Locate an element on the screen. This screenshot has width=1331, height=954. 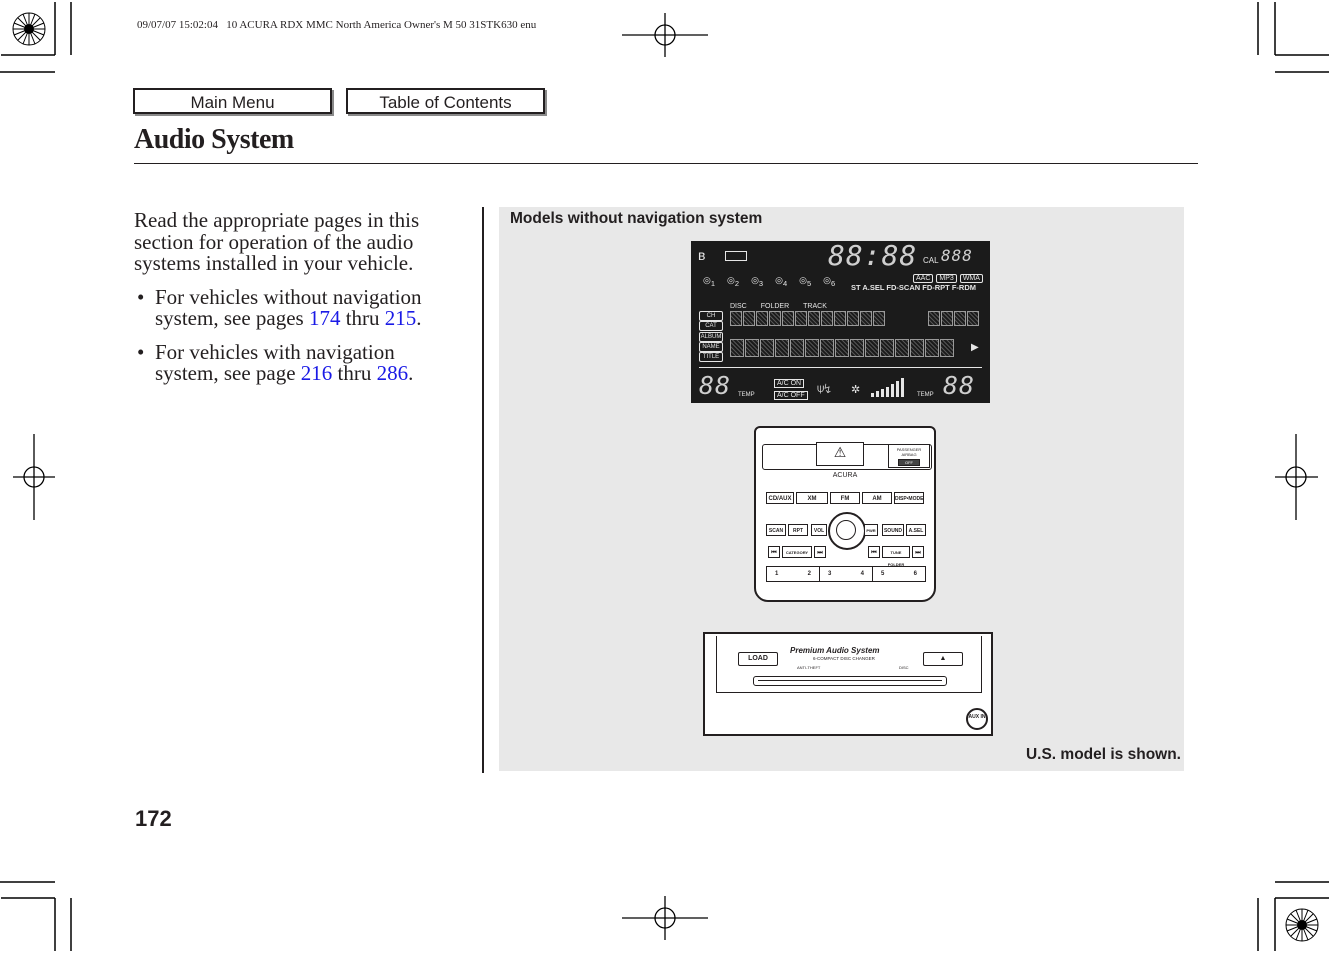
page-link-216: 216 is located at coordinates (317, 373).